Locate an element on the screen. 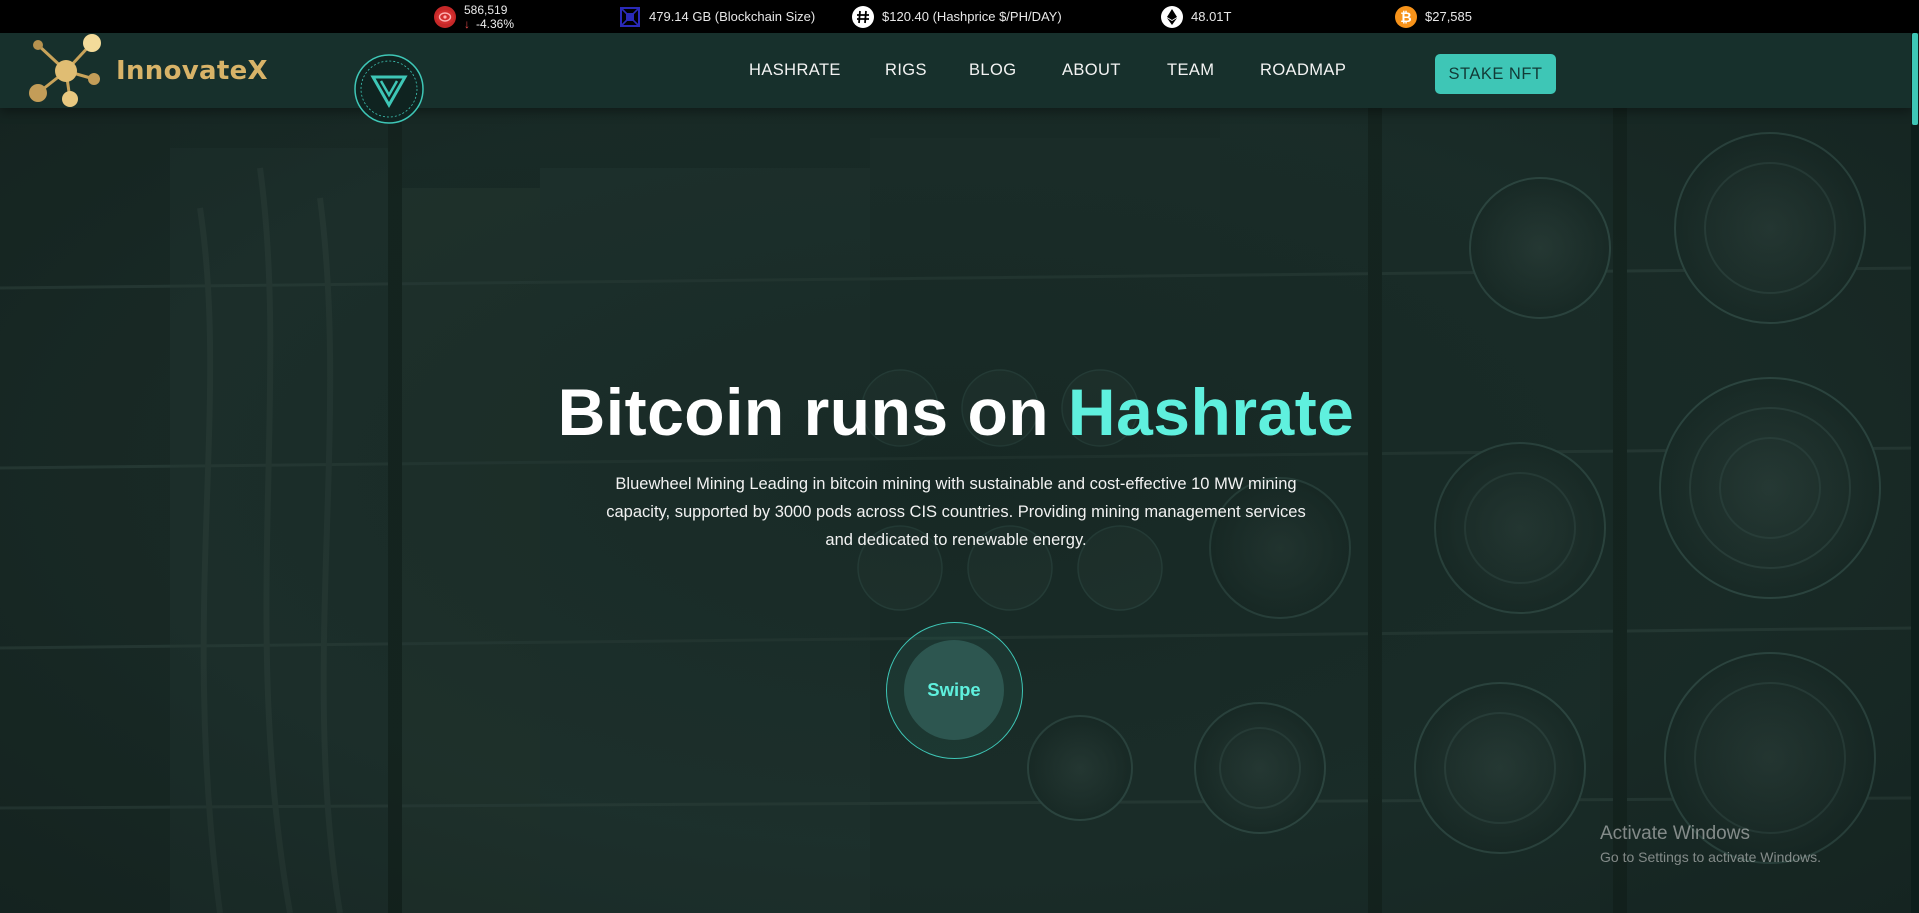 This screenshot has width=1919, height=913. ethereum-icon is located at coordinates (1172, 16).